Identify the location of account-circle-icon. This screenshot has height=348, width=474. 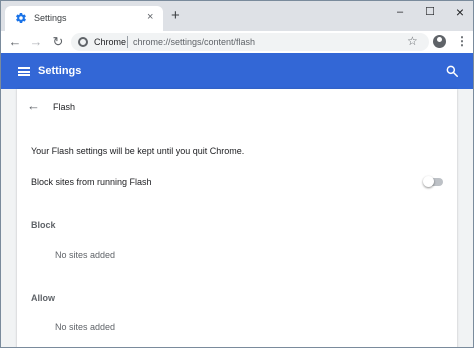
(439, 41).